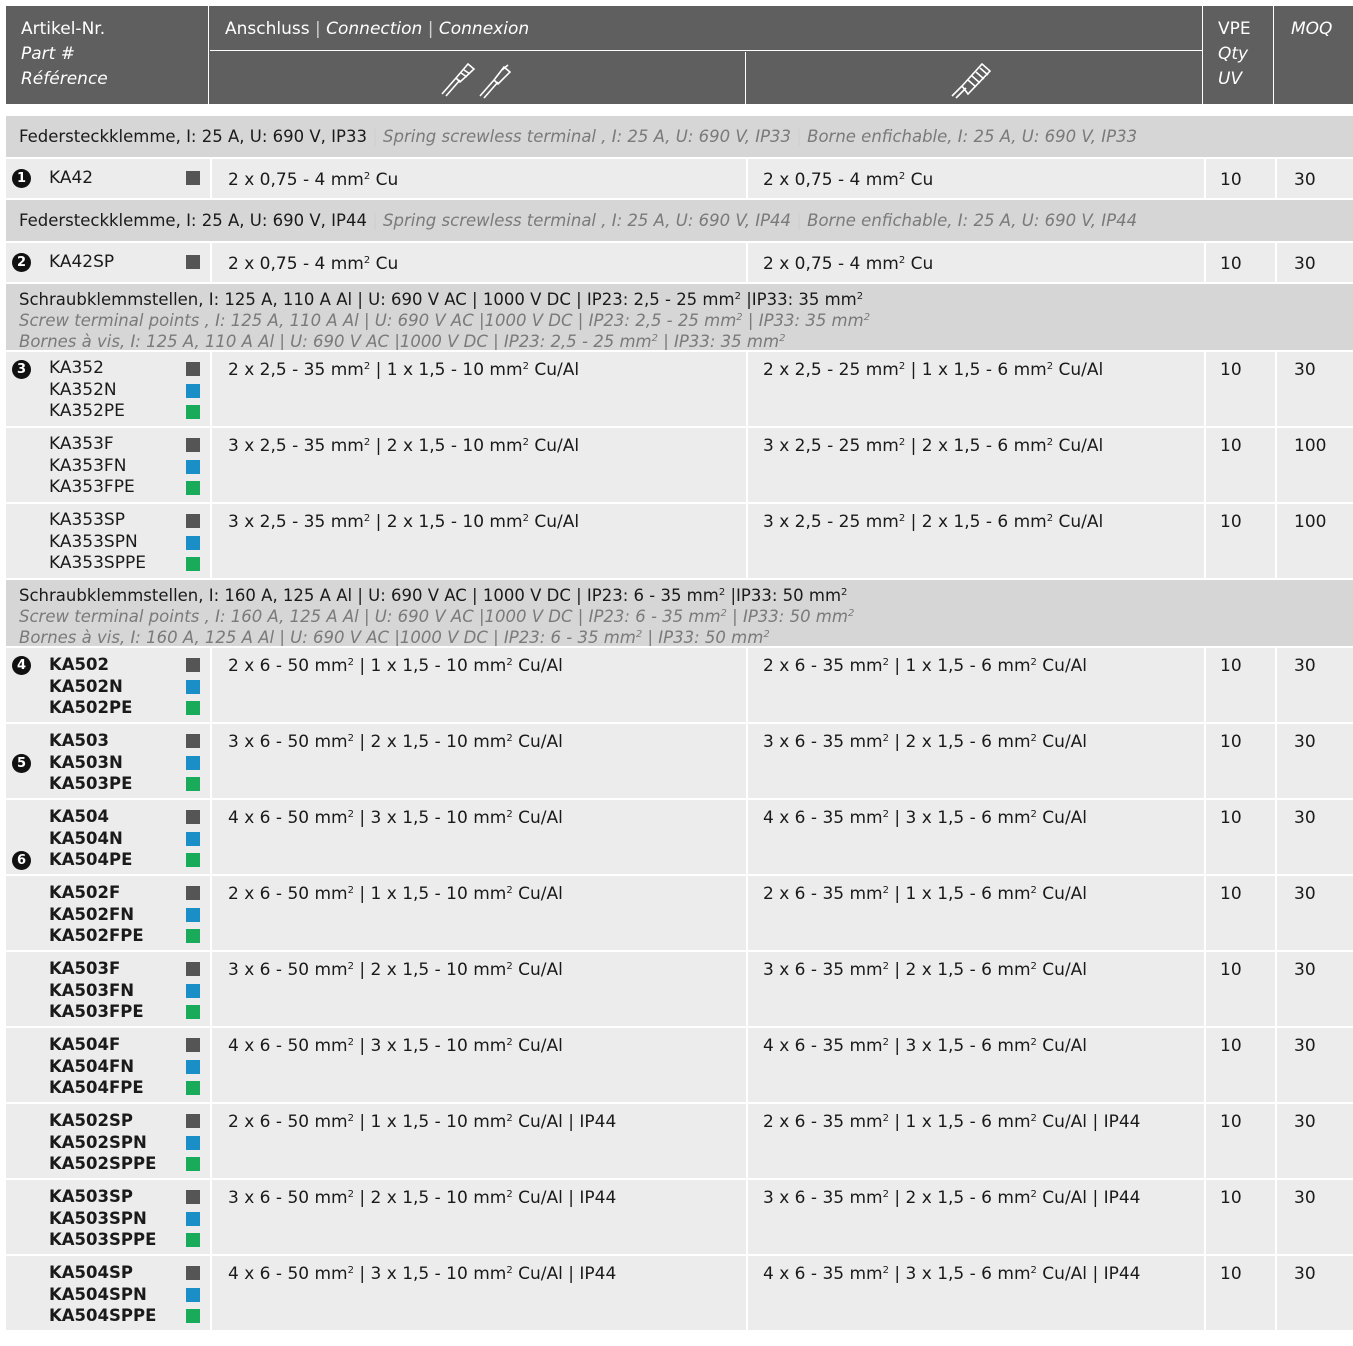 The height and width of the screenshot is (1346, 1353). I want to click on spec-ferrule: 3 x 6 - 50 mm2 | 2 x 1,5 - 10 mm2 Cu/Al, so click(478, 761).